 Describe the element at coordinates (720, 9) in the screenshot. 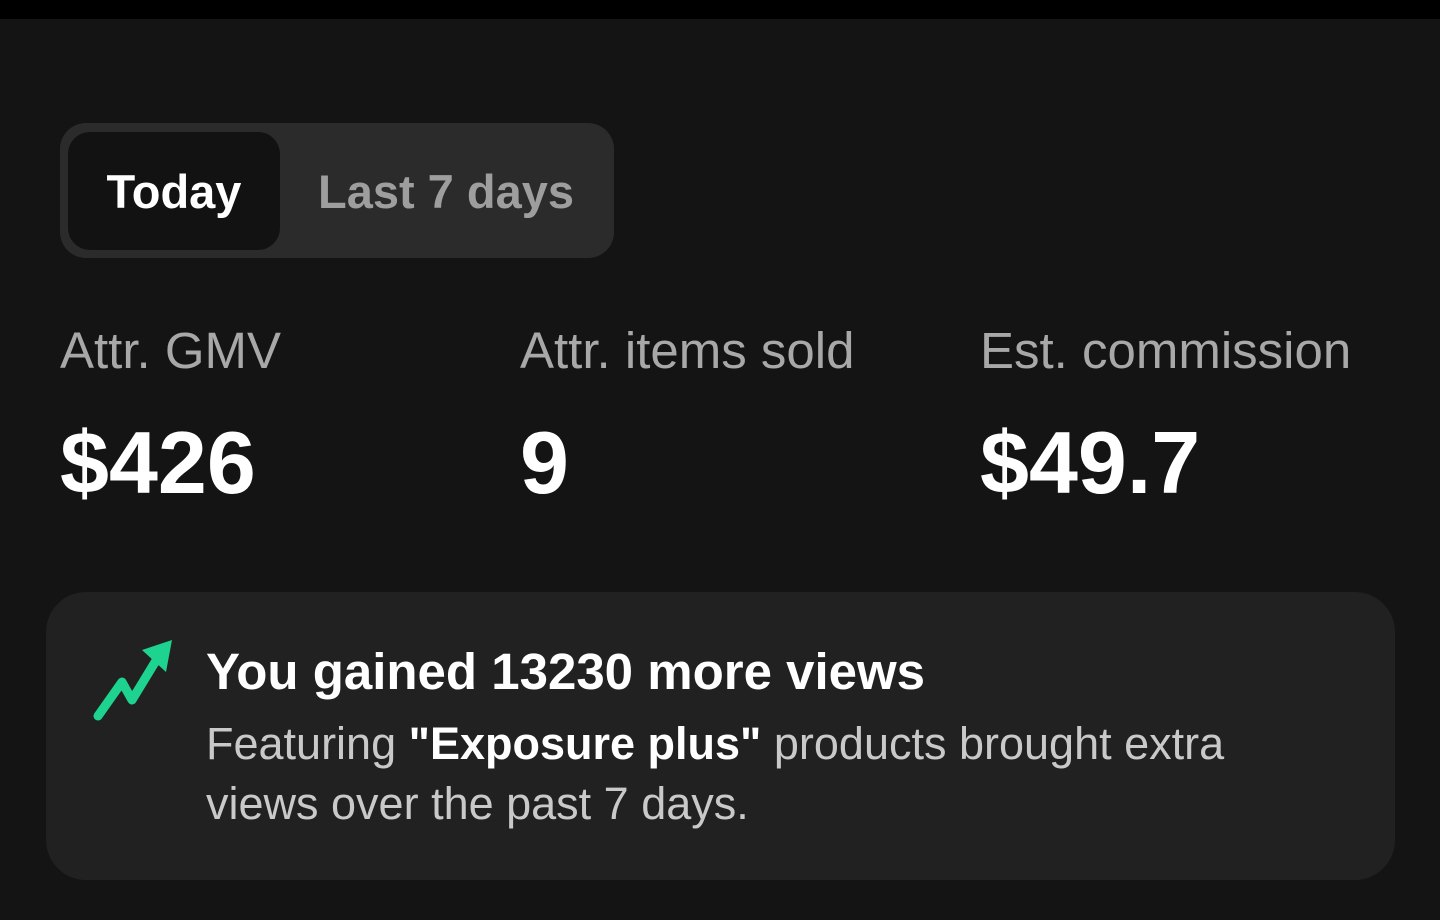

I see `top-strip` at that location.